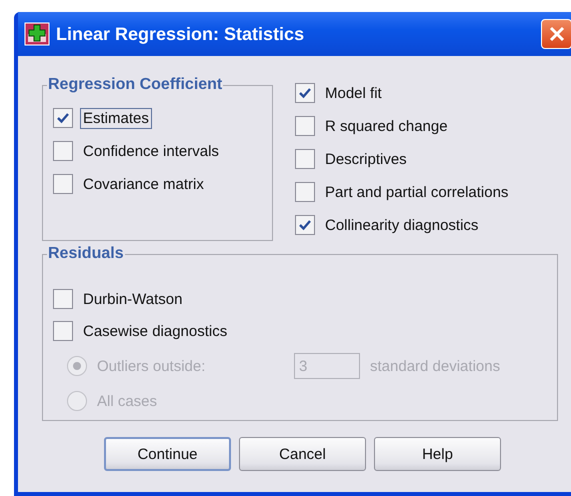 The height and width of the screenshot is (496, 571). What do you see at coordinates (127, 401) in the screenshot?
I see `radio-label: All cases` at bounding box center [127, 401].